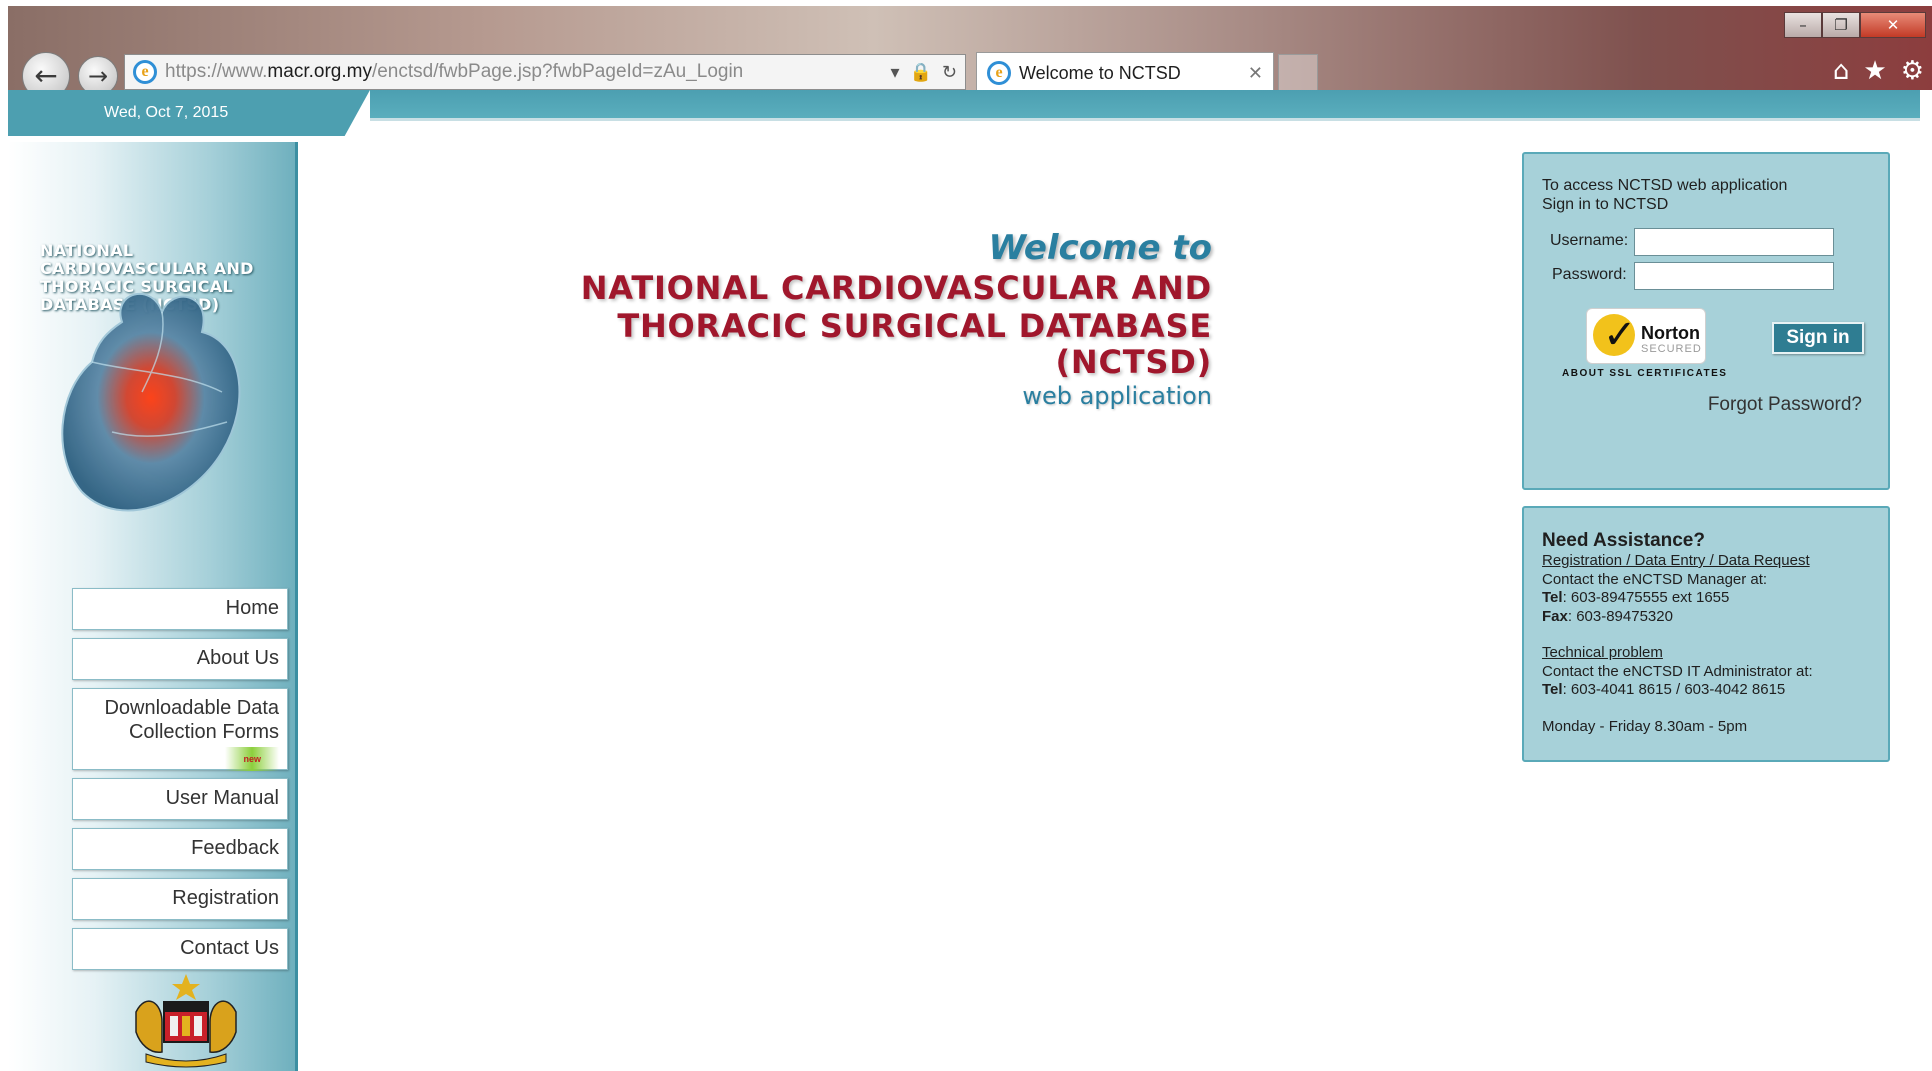 The image size is (1932, 1071). I want to click on sidebar-item-user-manual: User Manual, so click(180, 799).